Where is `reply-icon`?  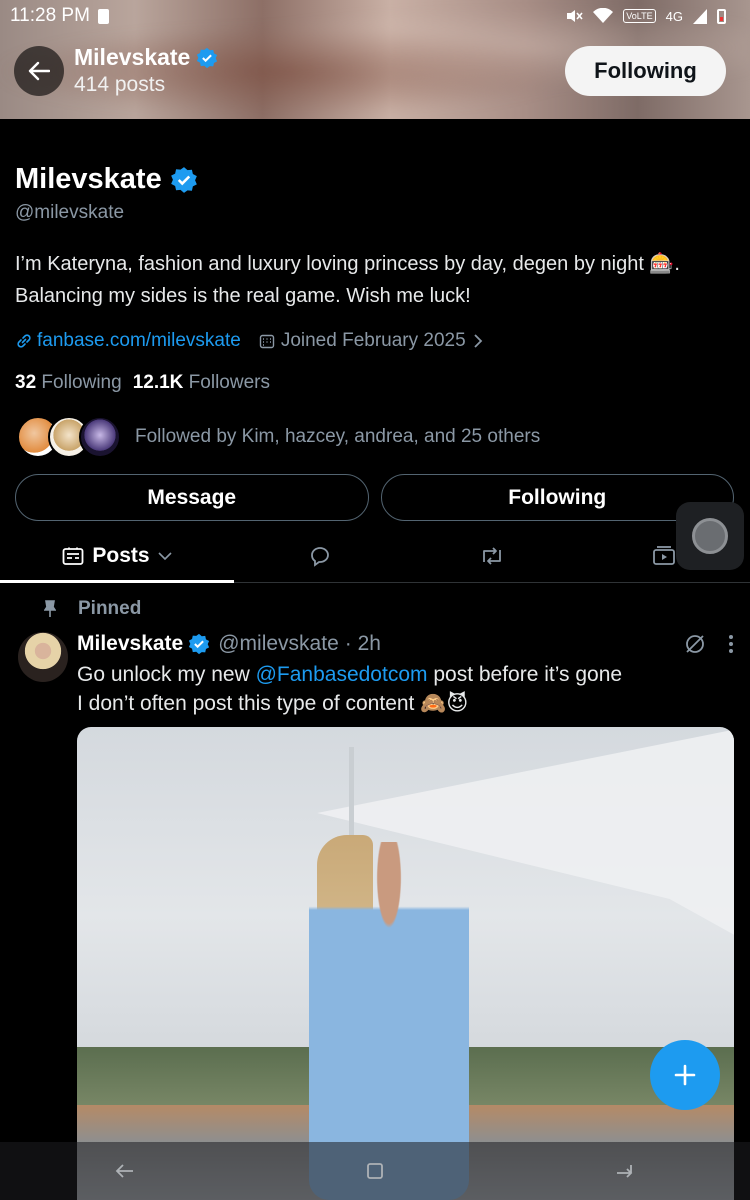
reply-icon is located at coordinates (320, 557).